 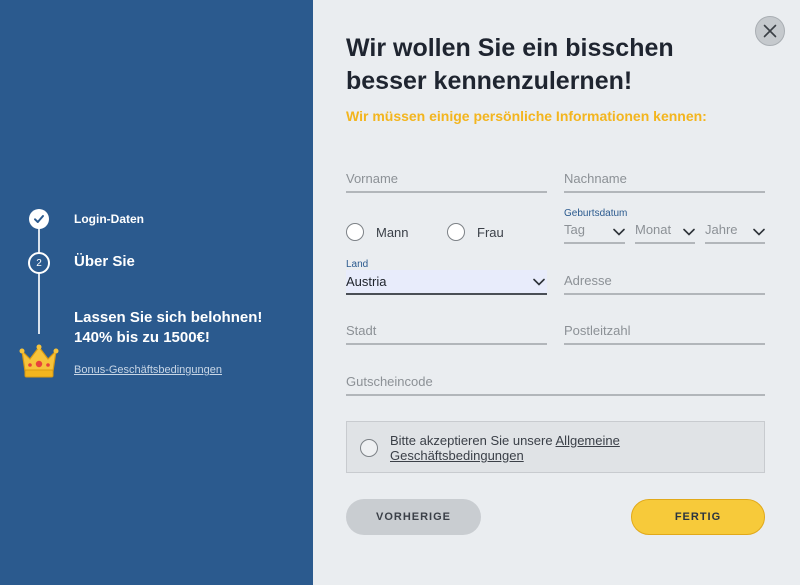 I want to click on step-number: 2, so click(x=39, y=263).